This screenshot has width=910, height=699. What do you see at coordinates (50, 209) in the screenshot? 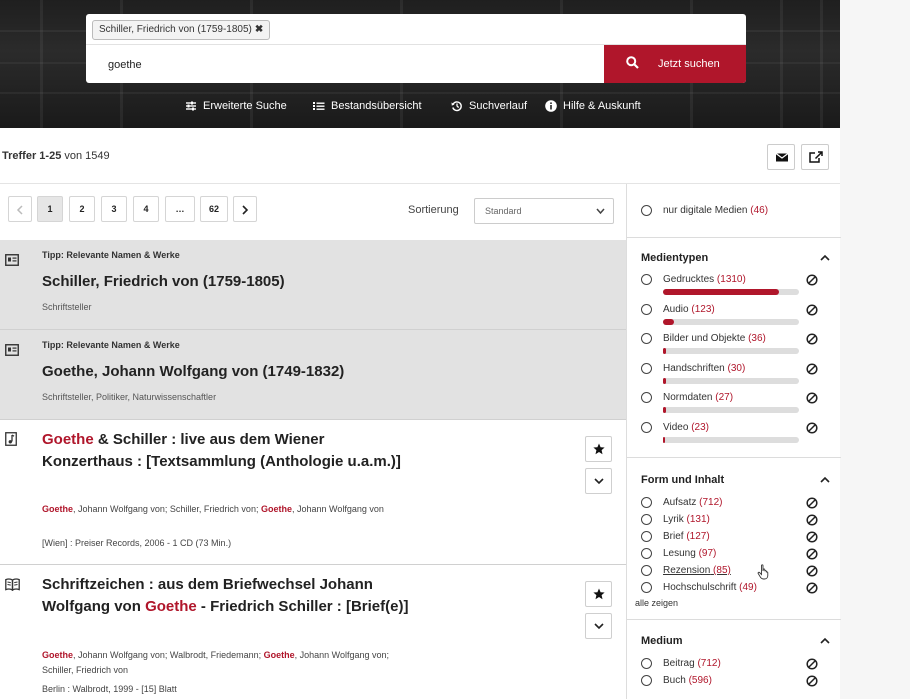
I see `page-1-button: 1` at bounding box center [50, 209].